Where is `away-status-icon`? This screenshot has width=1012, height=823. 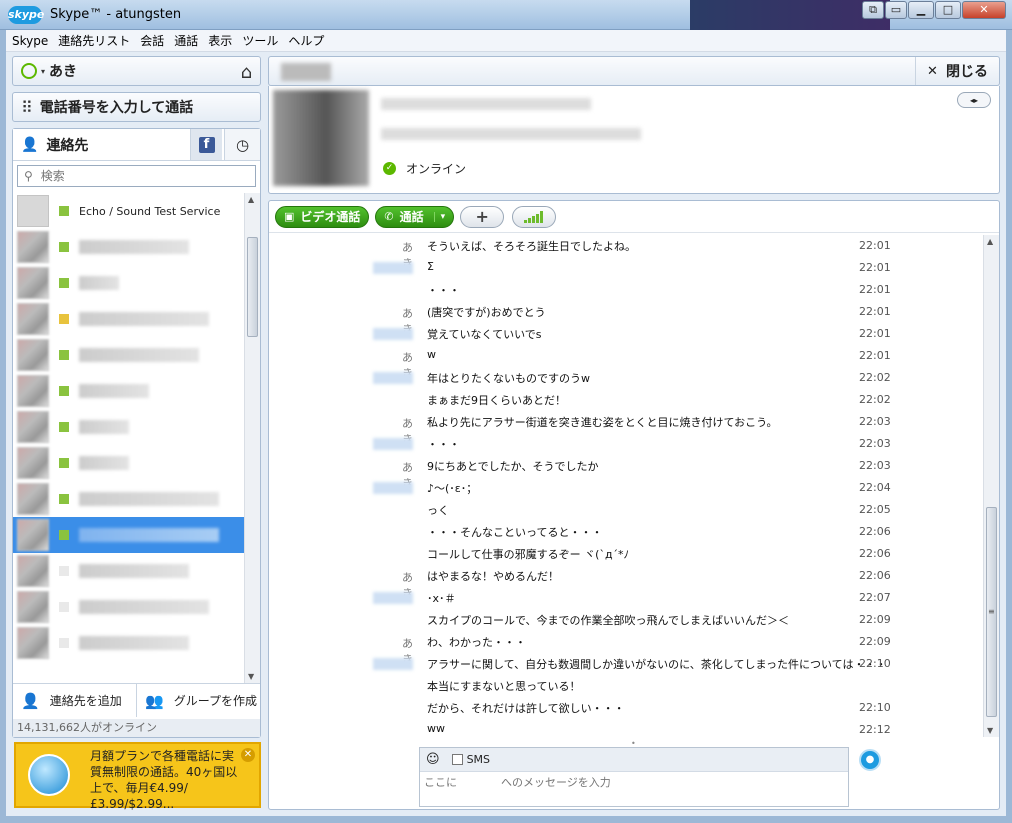
away-status-icon is located at coordinates (64, 319).